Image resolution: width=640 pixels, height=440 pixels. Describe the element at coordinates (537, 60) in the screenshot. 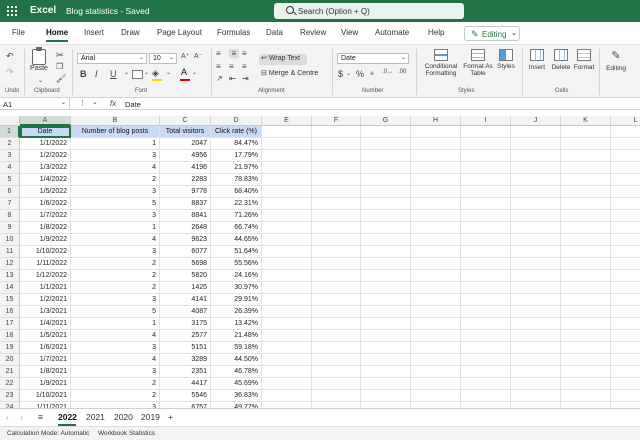

I see `insert-cells-button: Insert` at that location.